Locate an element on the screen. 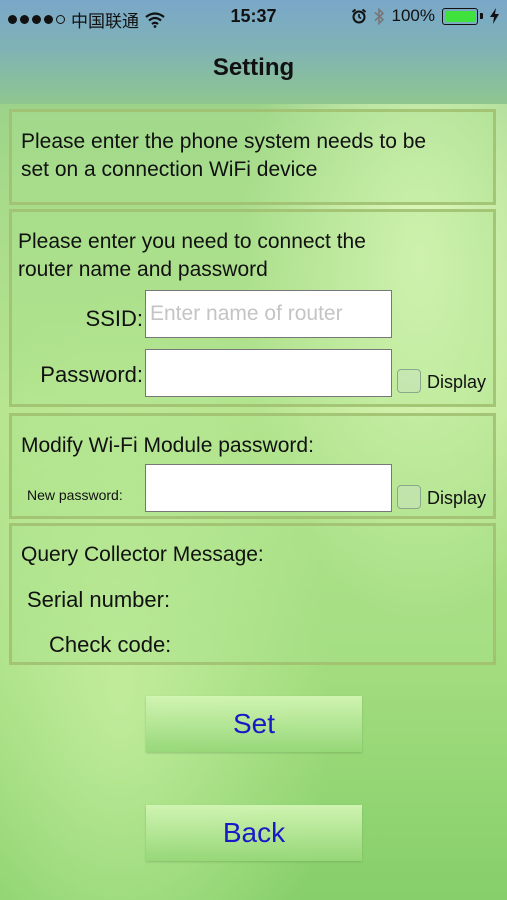 The height and width of the screenshot is (900, 507). battery-tip is located at coordinates (481, 16).